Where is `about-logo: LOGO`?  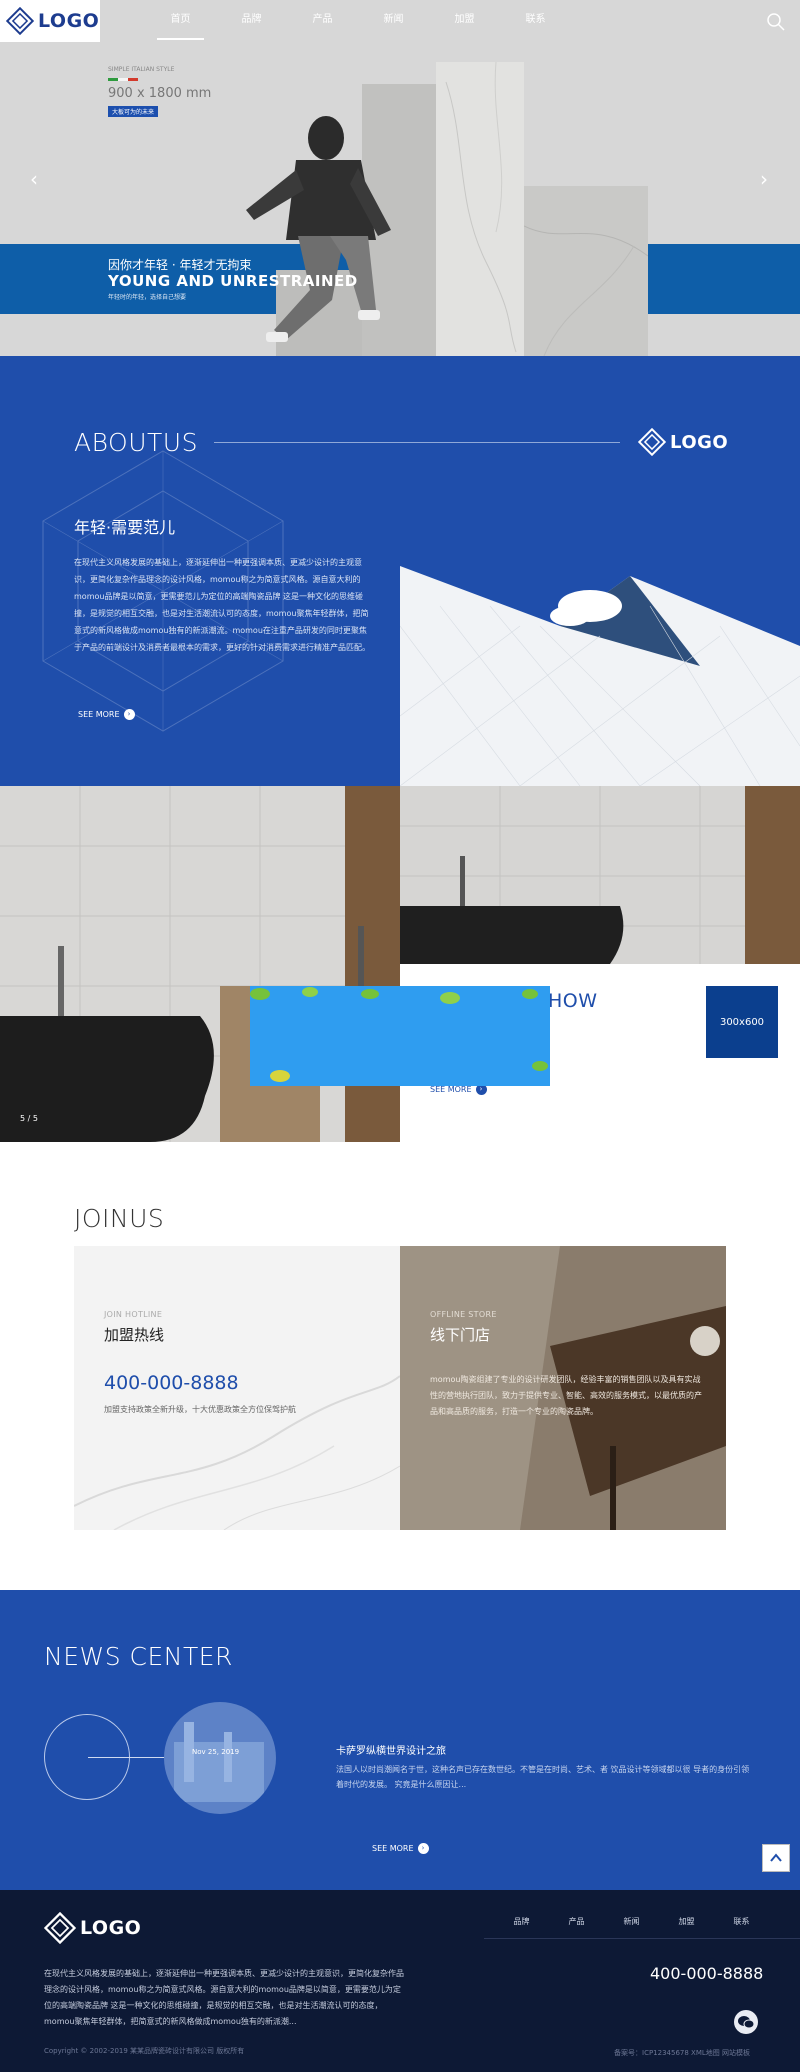
about-logo: LOGO is located at coordinates (683, 442).